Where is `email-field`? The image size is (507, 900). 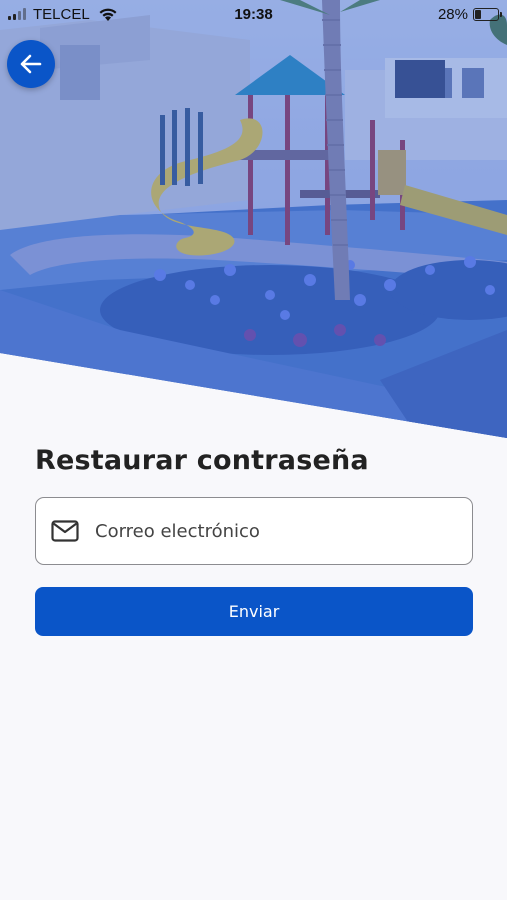 email-field is located at coordinates (254, 531).